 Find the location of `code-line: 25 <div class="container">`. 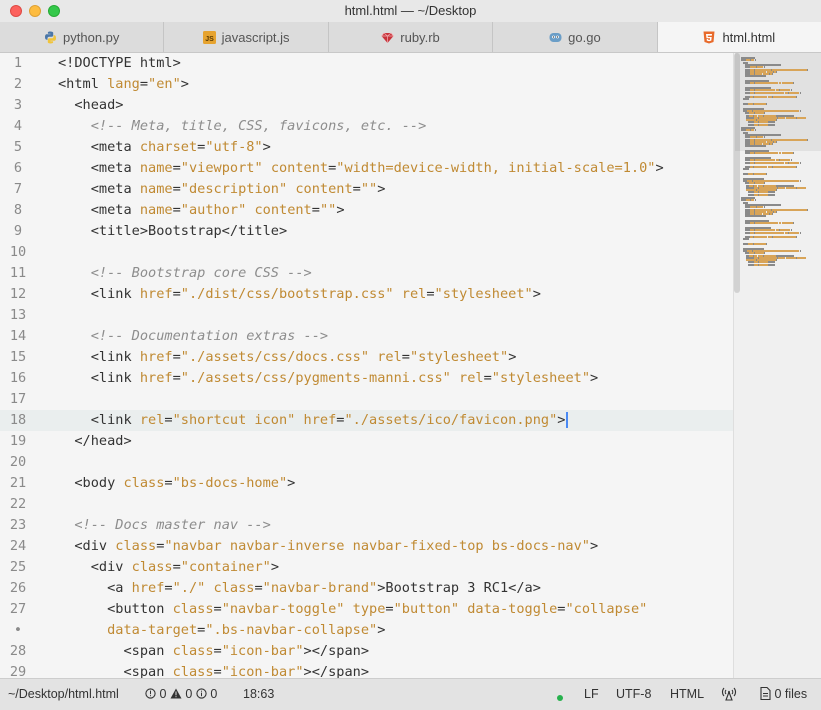

code-line: 25 <div class="container"> is located at coordinates (366, 567).